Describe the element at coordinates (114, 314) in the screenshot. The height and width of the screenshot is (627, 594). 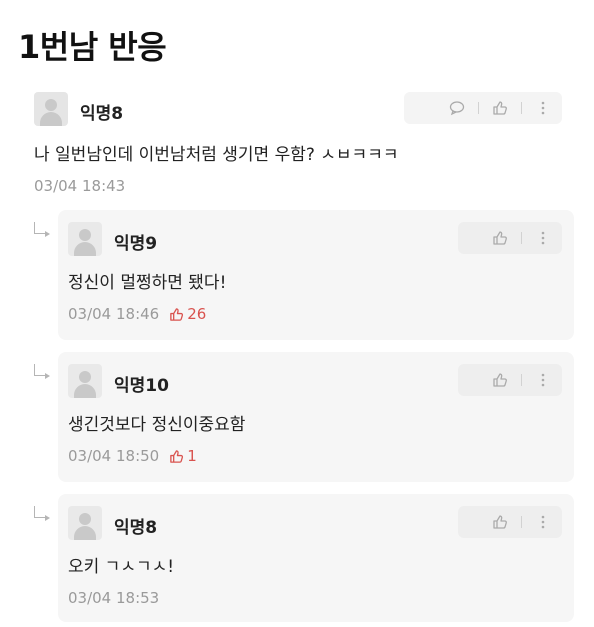
I see `reply-timestamp: 03/04 18:46` at that location.